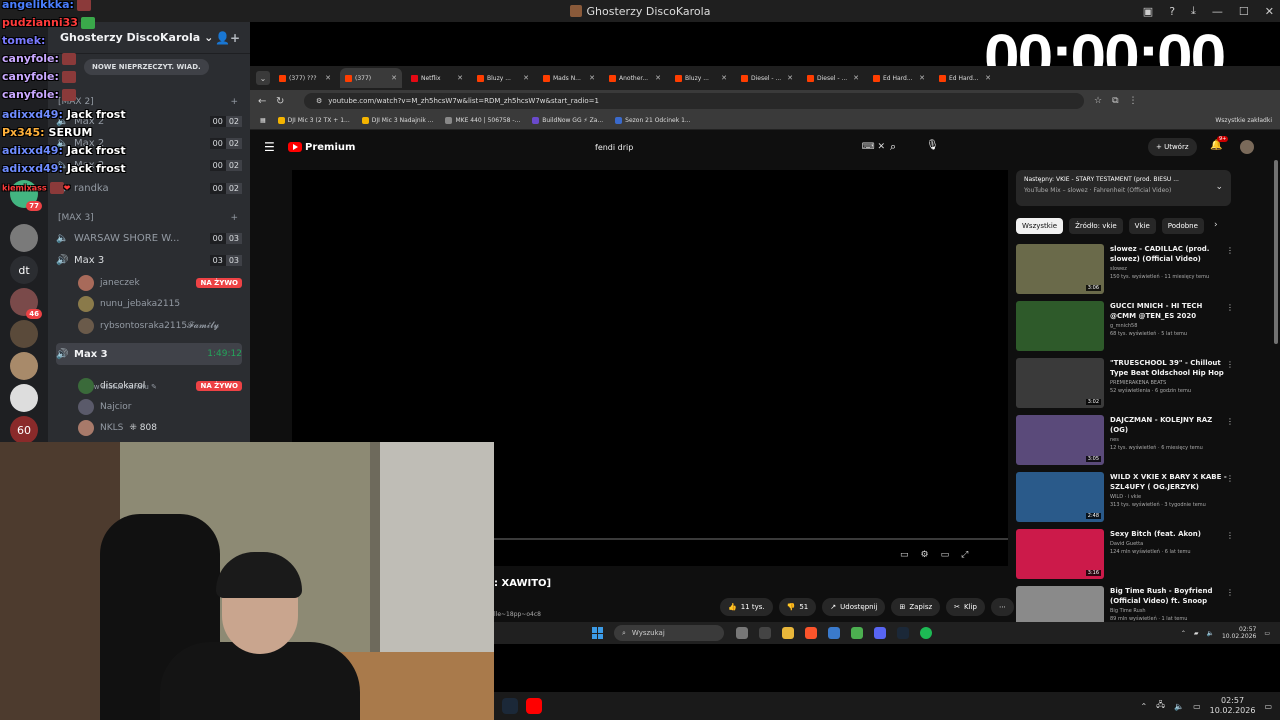 This screenshot has height=720, width=1280. Describe the element at coordinates (904, 555) in the screenshot. I see `subtitles-icon: ▭` at that location.